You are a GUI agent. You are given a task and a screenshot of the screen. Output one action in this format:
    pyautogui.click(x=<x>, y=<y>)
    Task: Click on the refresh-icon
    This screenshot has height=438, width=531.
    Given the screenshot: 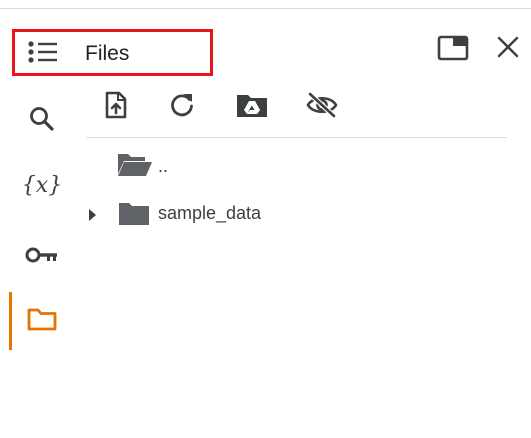 What is the action you would take?
    pyautogui.click(x=182, y=107)
    